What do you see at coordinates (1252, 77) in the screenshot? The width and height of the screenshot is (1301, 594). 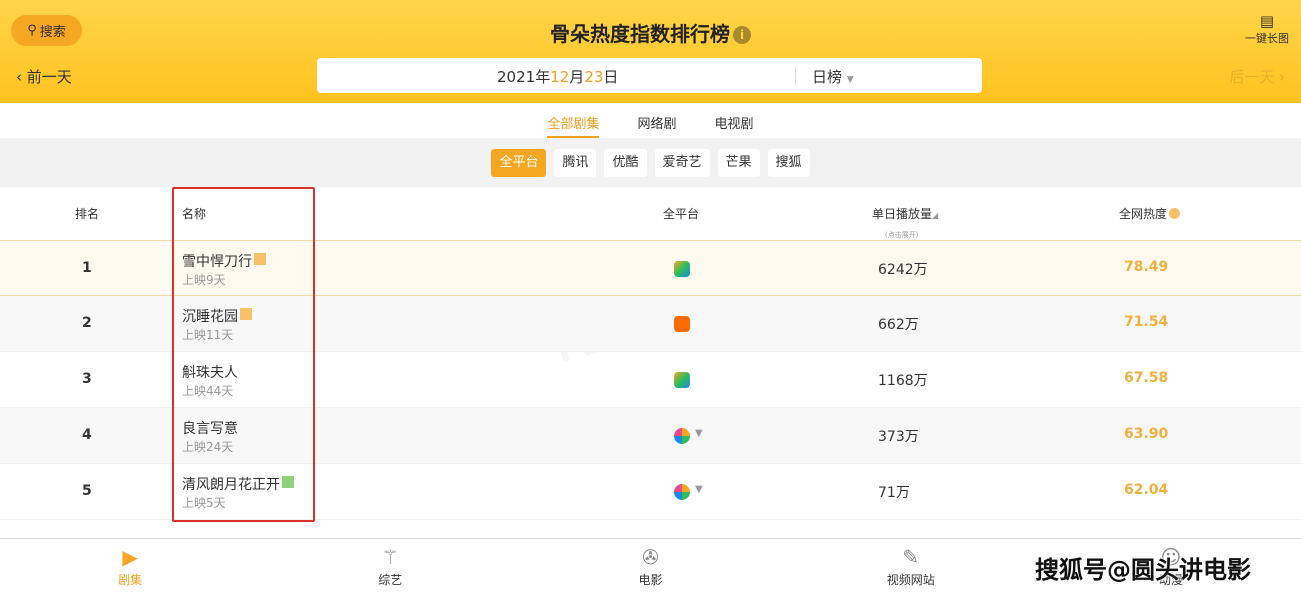 I see `next-label: 后一天` at bounding box center [1252, 77].